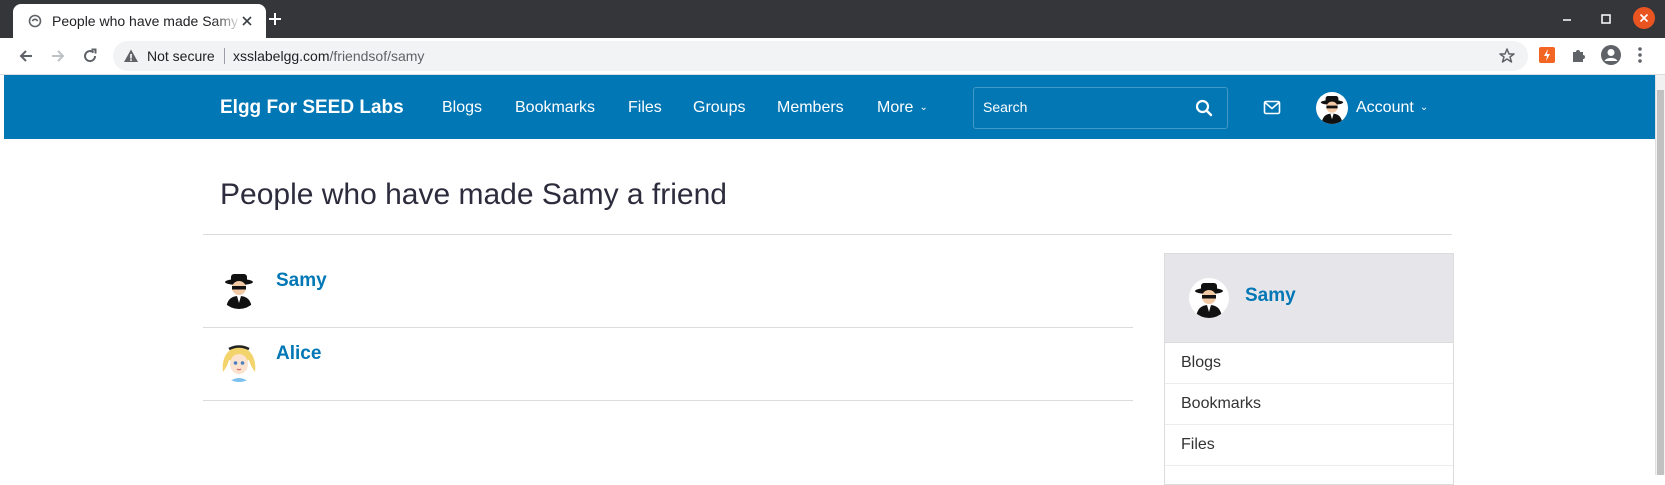 The height and width of the screenshot is (485, 1665). Describe the element at coordinates (1270, 296) in the screenshot. I see `owner-name-link: Samy` at that location.